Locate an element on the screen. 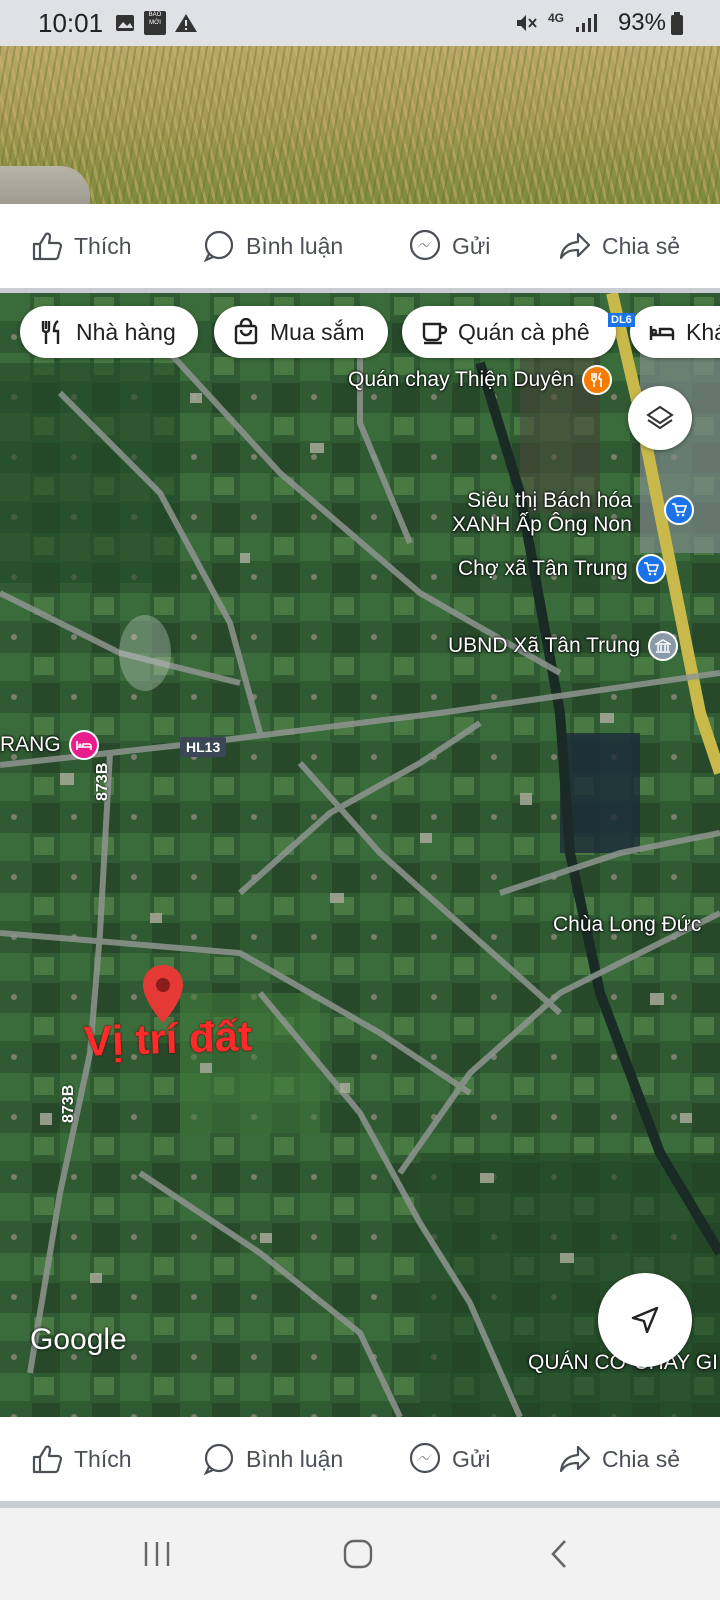 Image resolution: width=720 pixels, height=1600 pixels. post-action-bar-2: Thích Bình luận Gửi Chia sẻ is located at coordinates (360, 1459).